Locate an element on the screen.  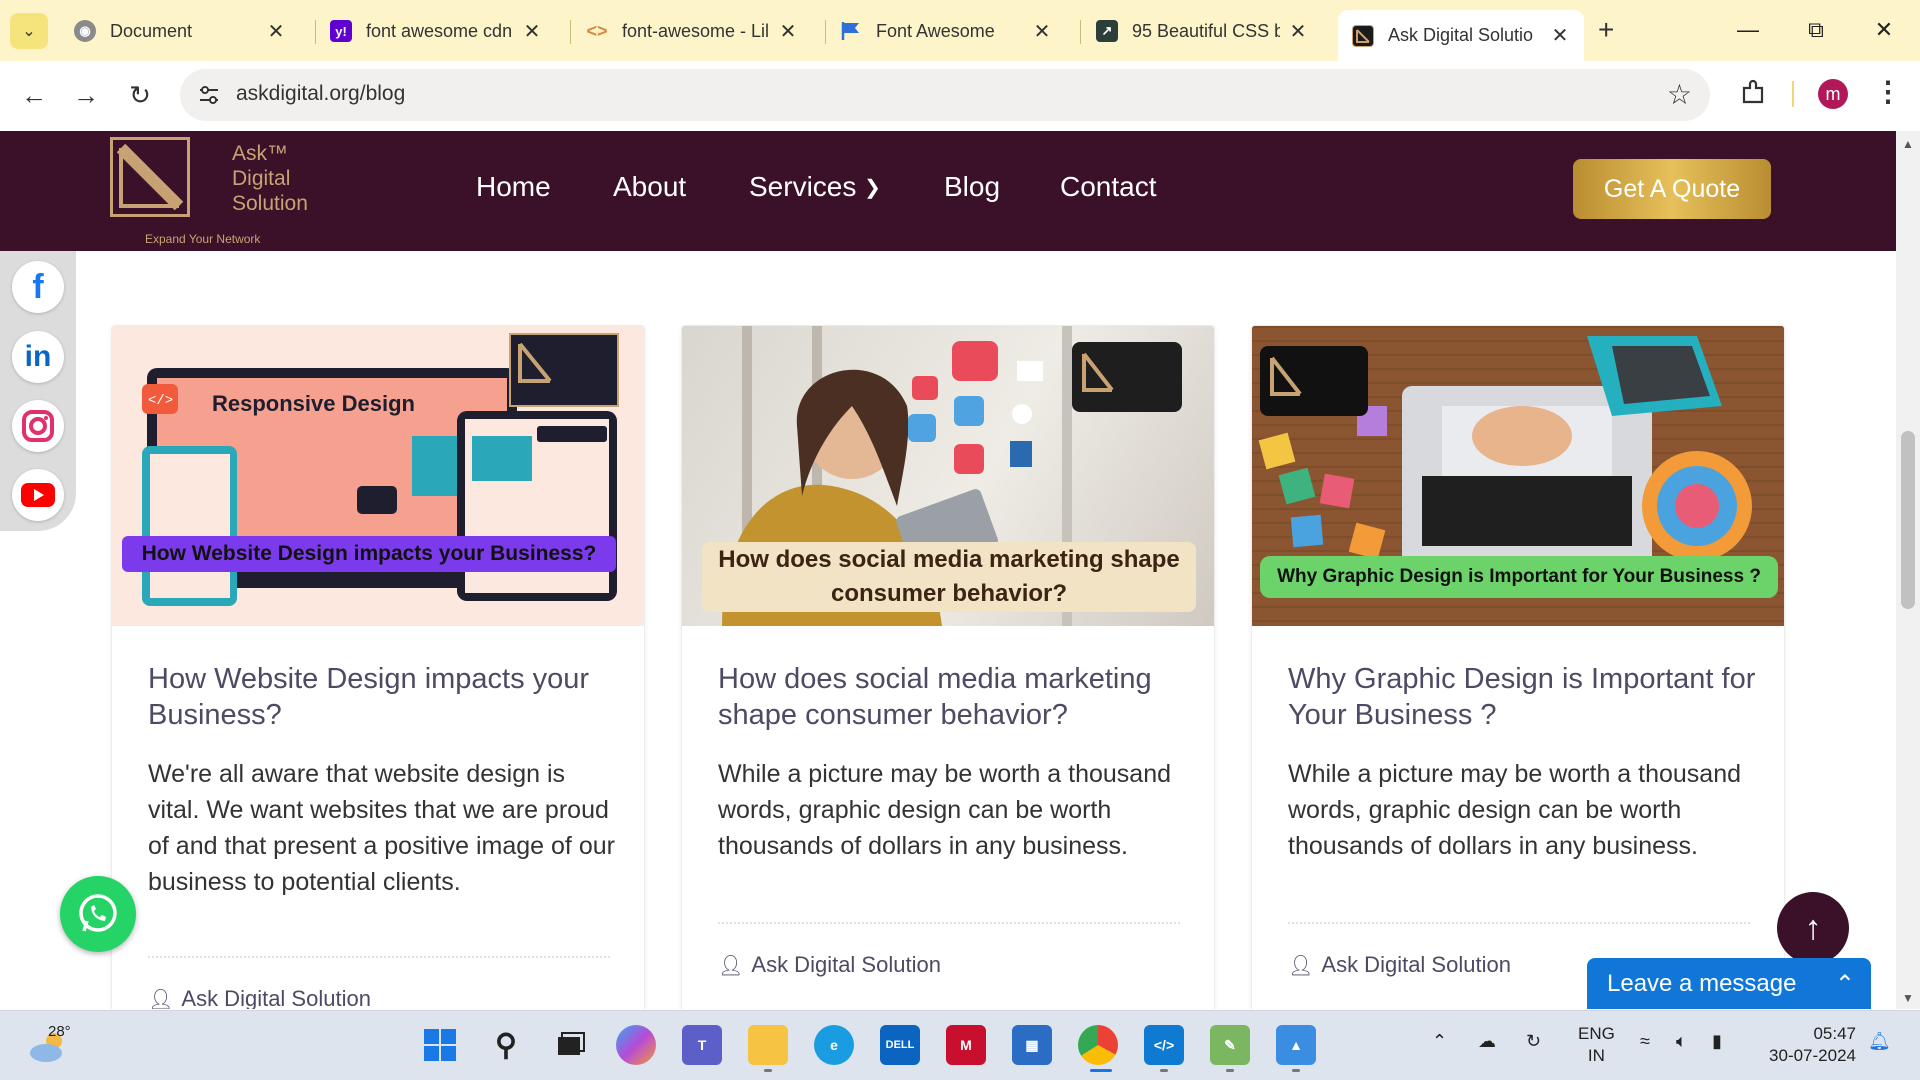
linkedin-icon: in is located at coordinates (38, 357).